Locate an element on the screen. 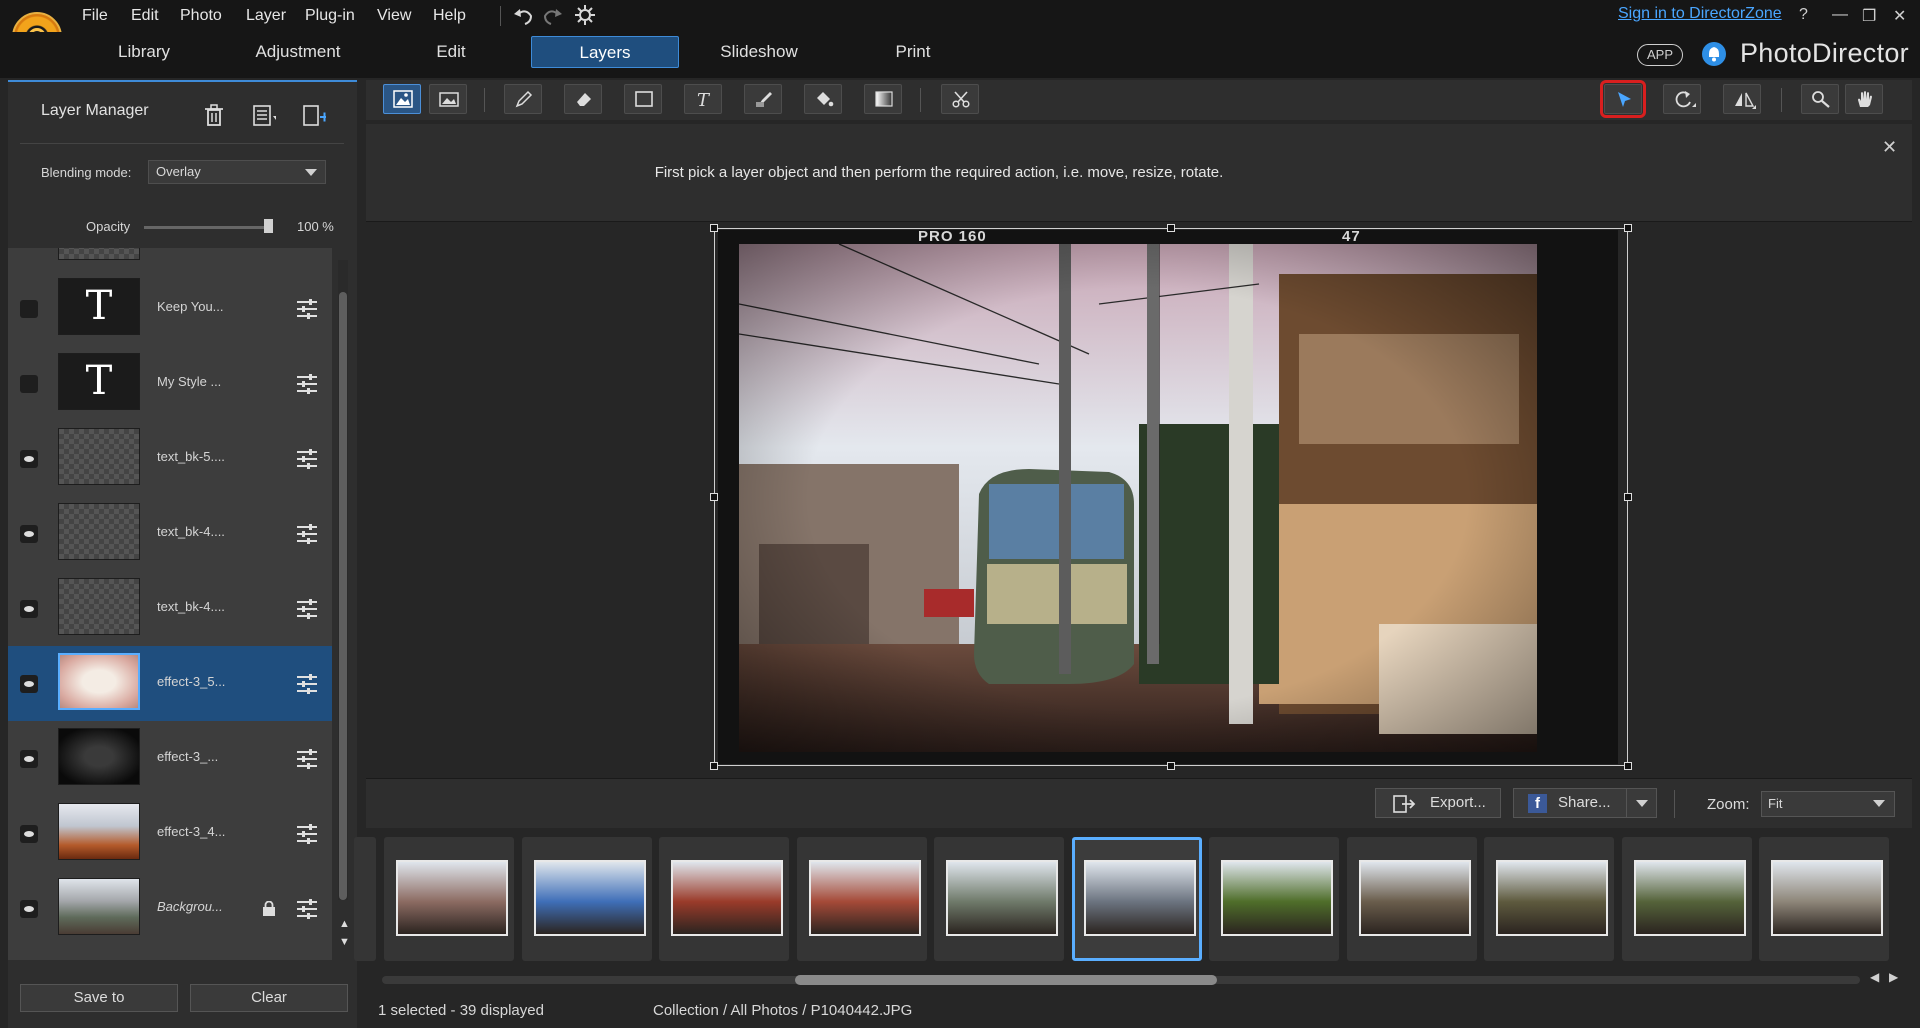  gradient-tool-button is located at coordinates (883, 99).